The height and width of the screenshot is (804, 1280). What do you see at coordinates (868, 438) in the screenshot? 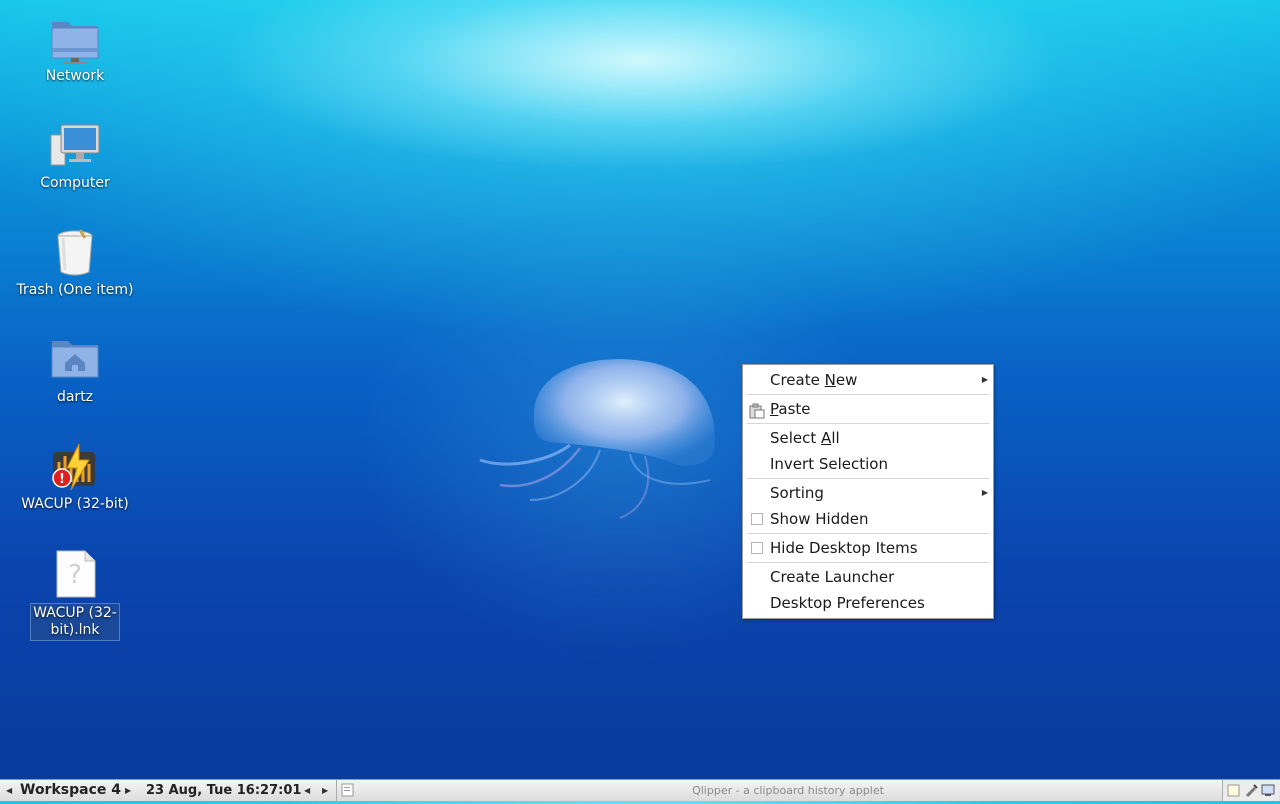
I see `menu-item-select-all: Select All` at bounding box center [868, 438].